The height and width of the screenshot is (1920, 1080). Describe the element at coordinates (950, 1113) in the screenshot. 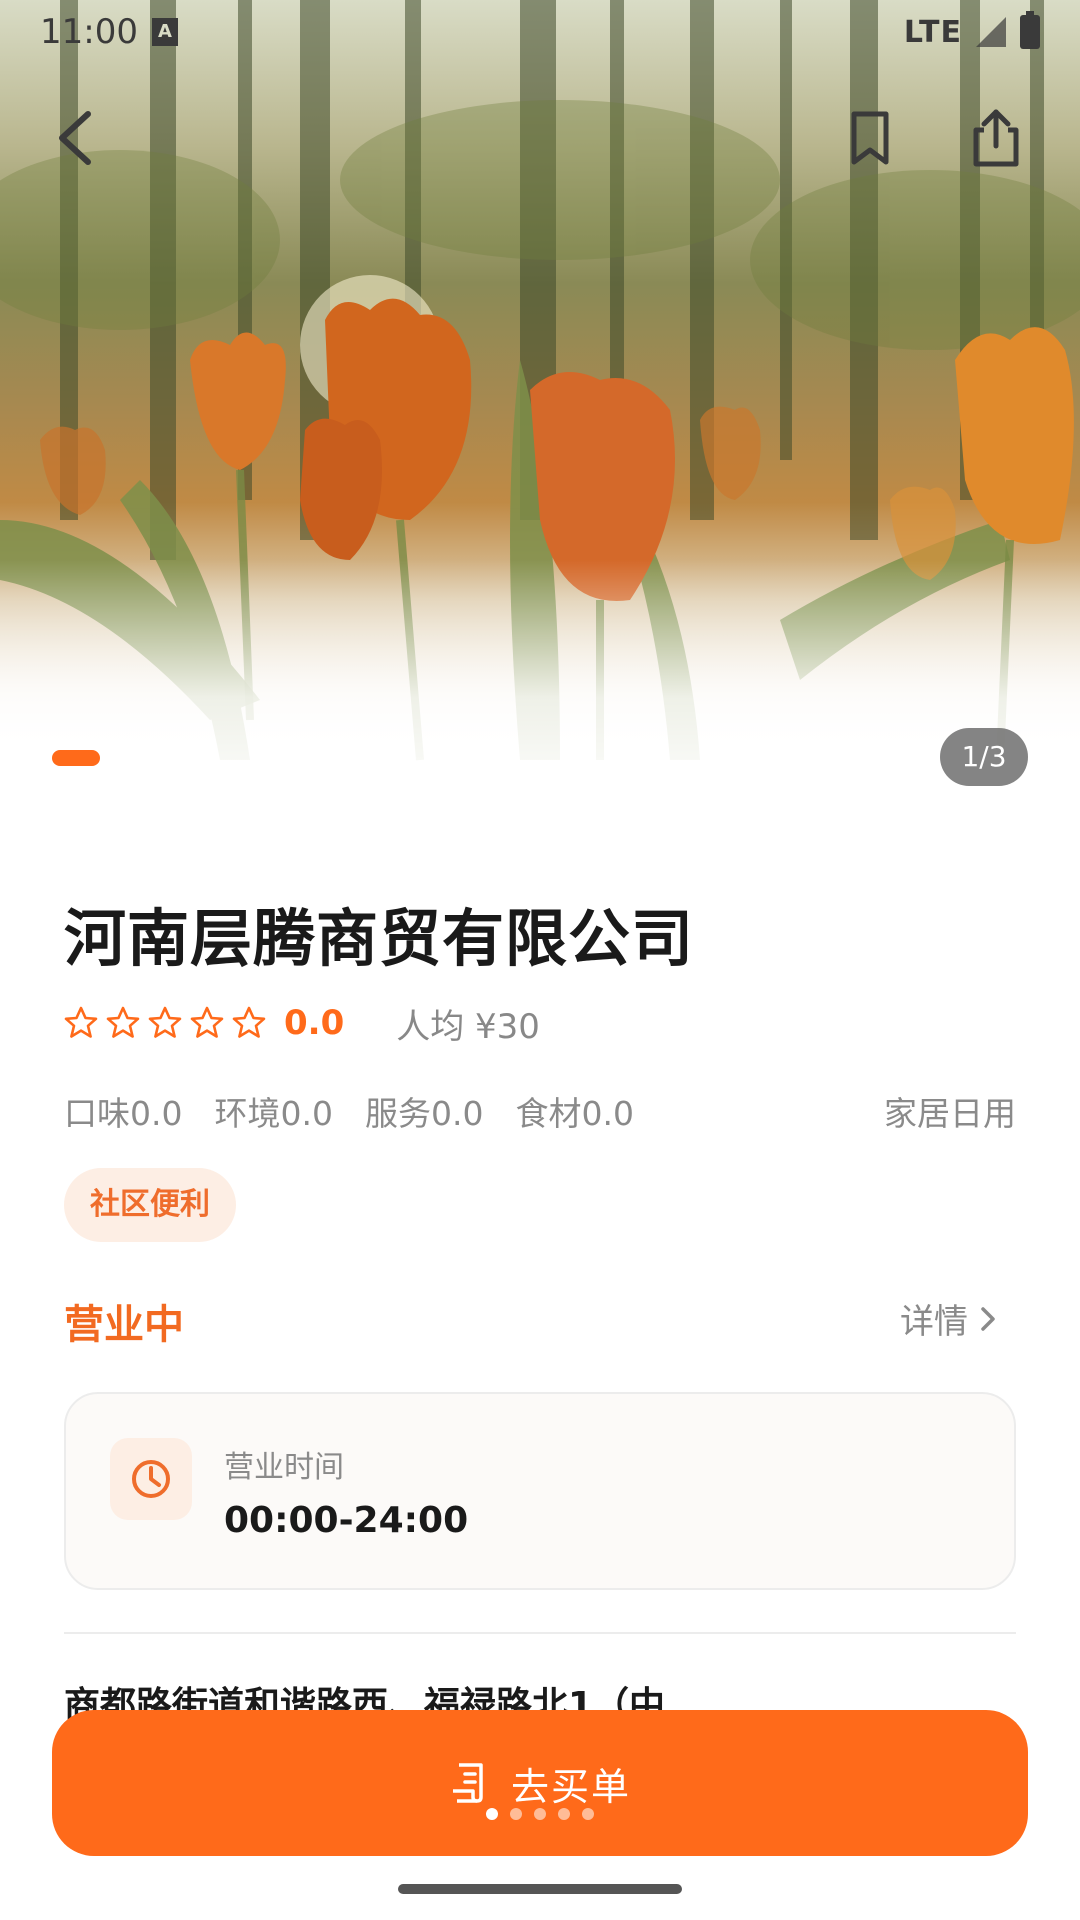

I see `store-category: 家居日用` at that location.